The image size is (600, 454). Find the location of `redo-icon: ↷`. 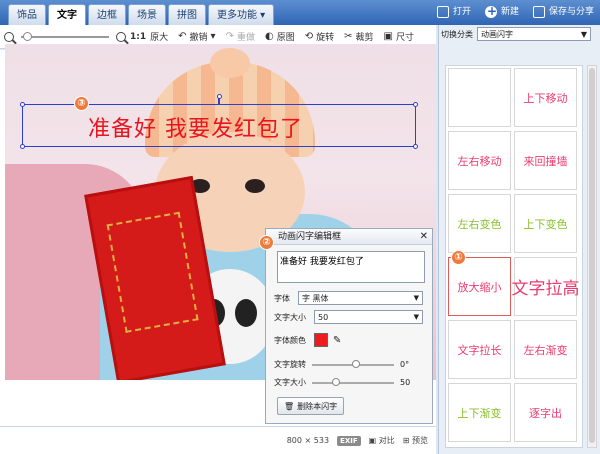

redo-icon: ↷ is located at coordinates (229, 36).